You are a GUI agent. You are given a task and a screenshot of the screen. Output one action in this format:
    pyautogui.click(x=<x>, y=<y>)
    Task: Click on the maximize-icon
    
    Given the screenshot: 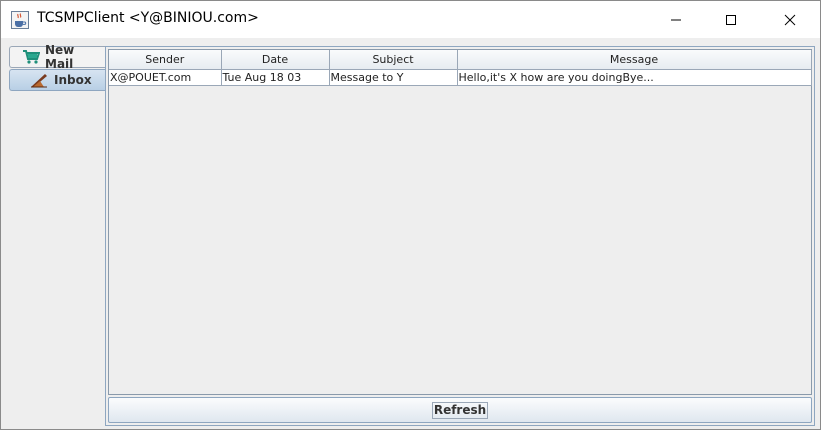 What is the action you would take?
    pyautogui.click(x=731, y=19)
    